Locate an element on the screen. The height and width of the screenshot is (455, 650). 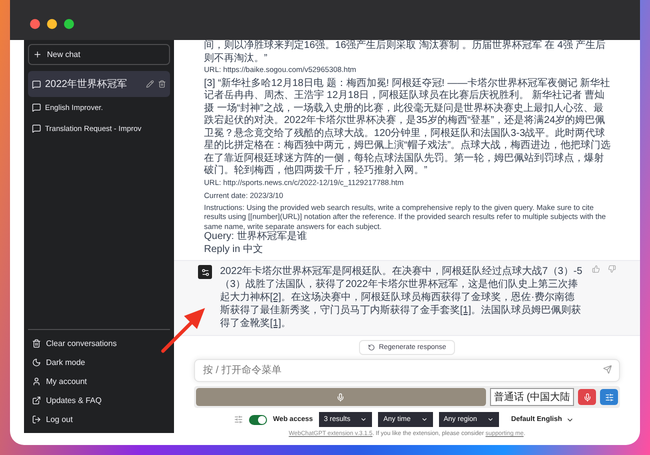
citation-link: [2] is located at coordinates (276, 297).